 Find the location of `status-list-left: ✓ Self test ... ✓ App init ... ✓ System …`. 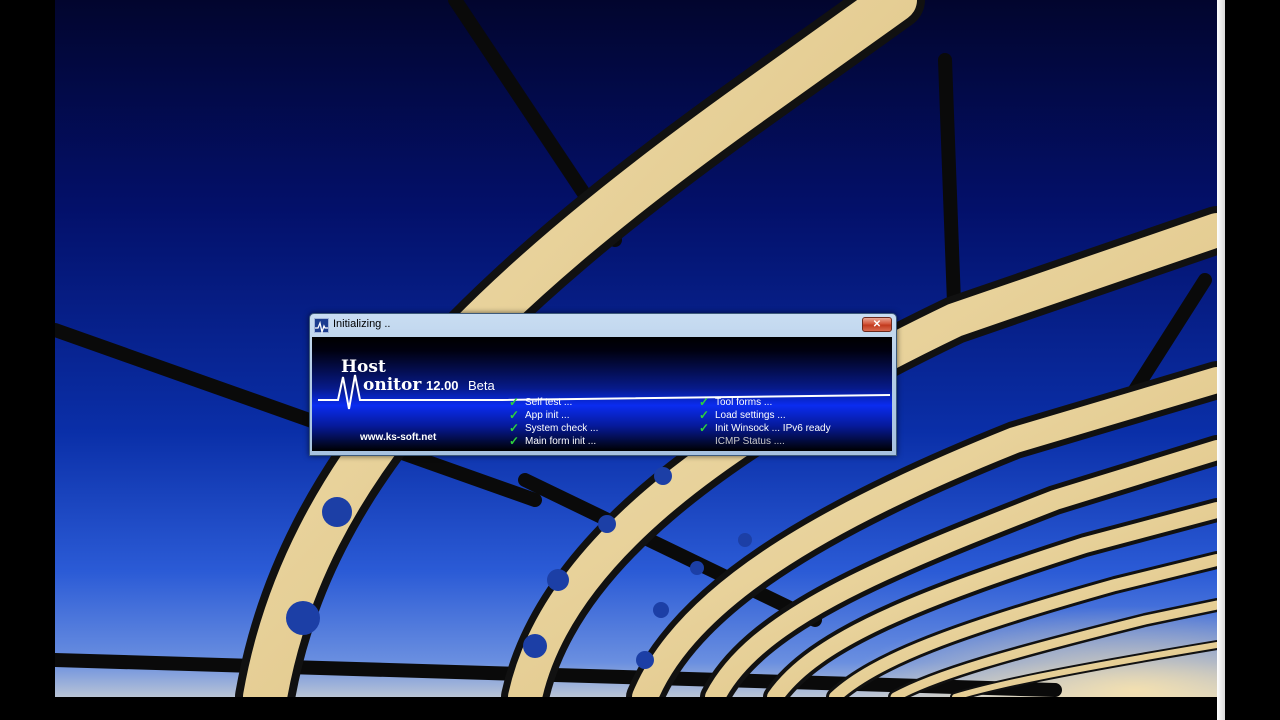

status-list-left: ✓ Self test ... ✓ App init ... ✓ System … is located at coordinates (553, 422).